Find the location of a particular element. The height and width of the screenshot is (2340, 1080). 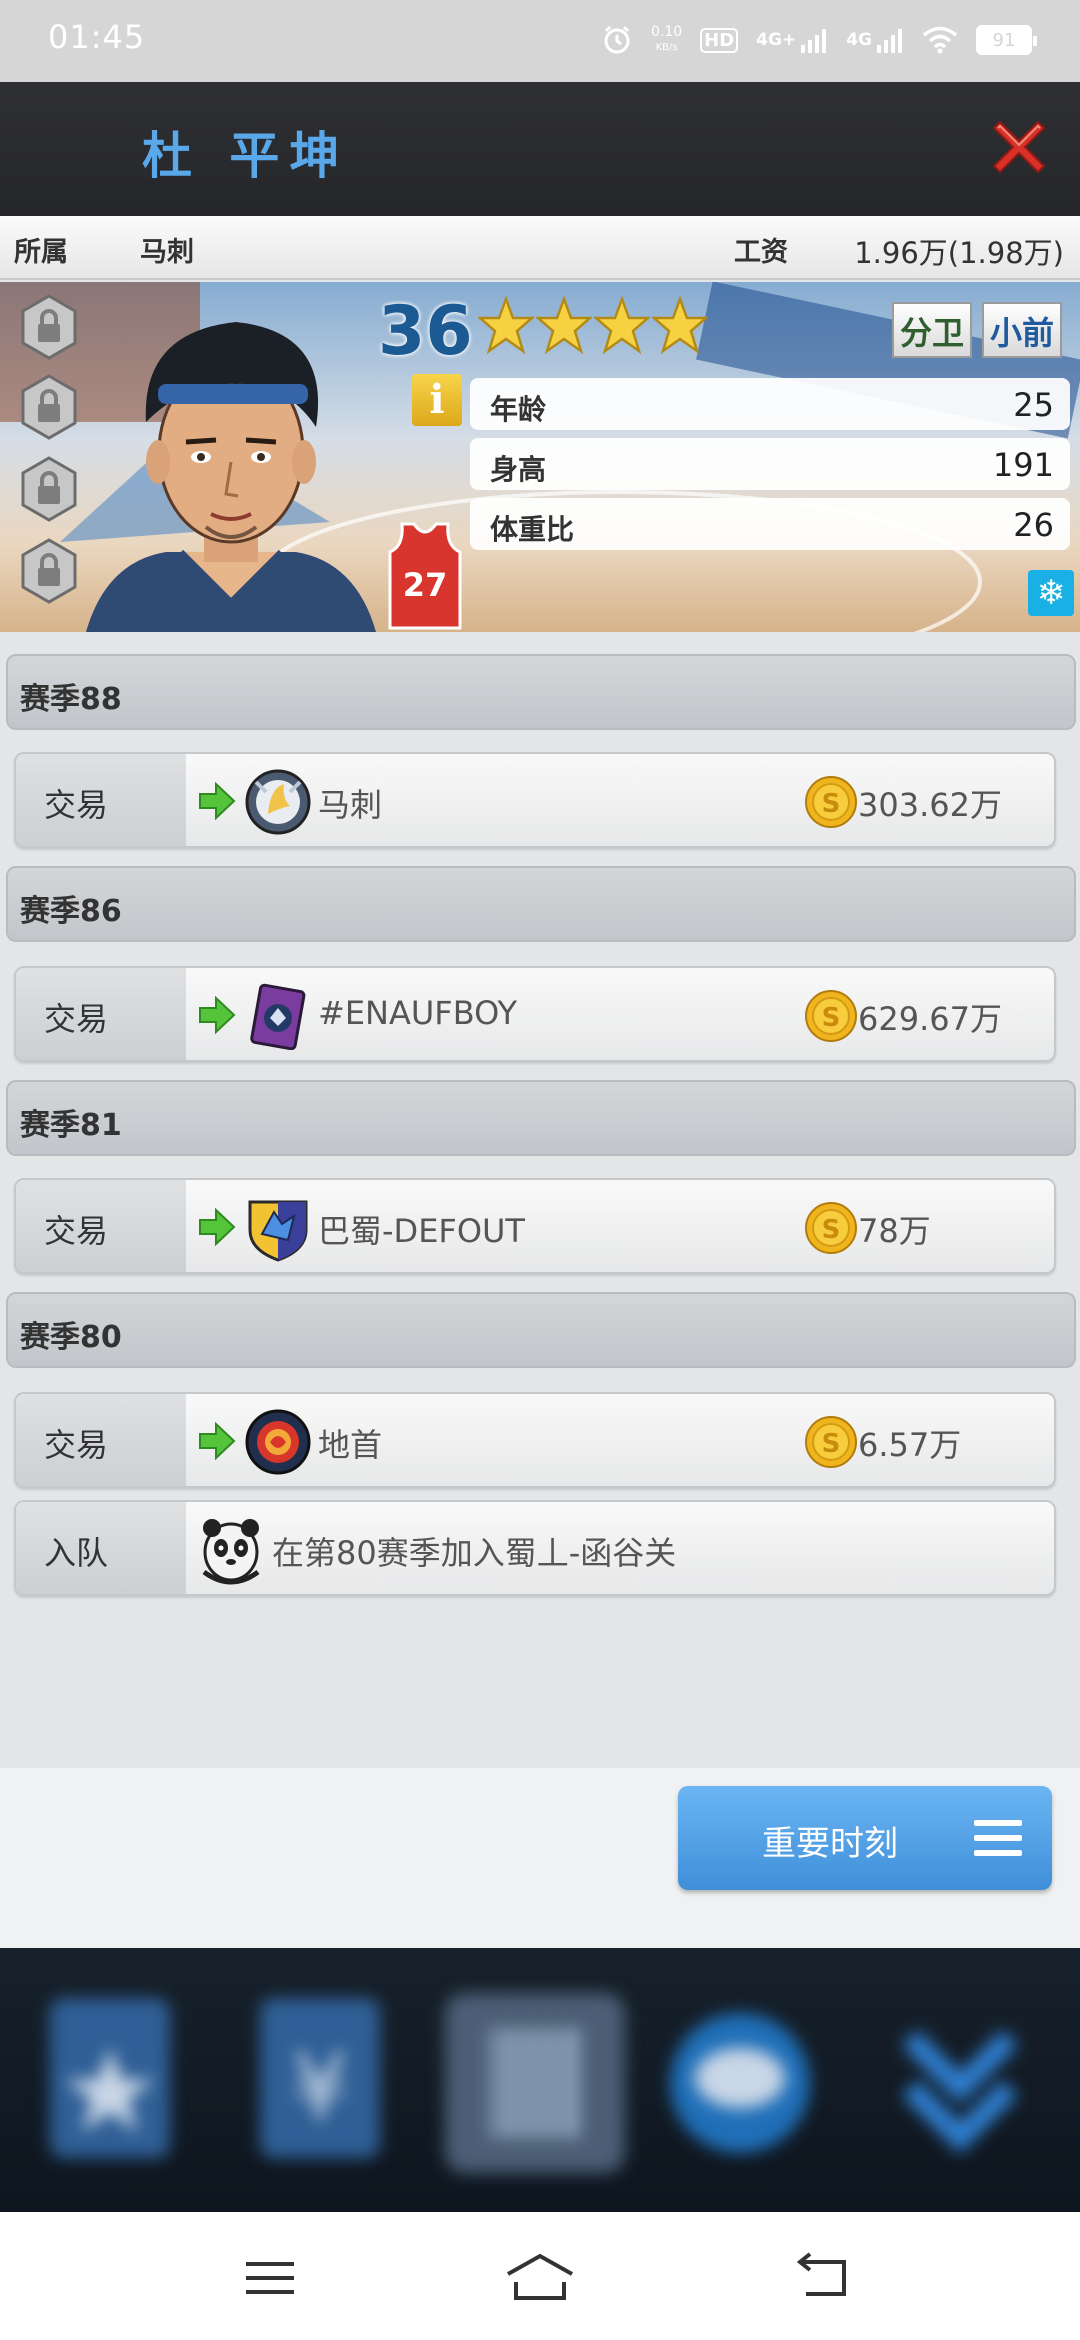

star-rating is located at coordinates (593, 326).